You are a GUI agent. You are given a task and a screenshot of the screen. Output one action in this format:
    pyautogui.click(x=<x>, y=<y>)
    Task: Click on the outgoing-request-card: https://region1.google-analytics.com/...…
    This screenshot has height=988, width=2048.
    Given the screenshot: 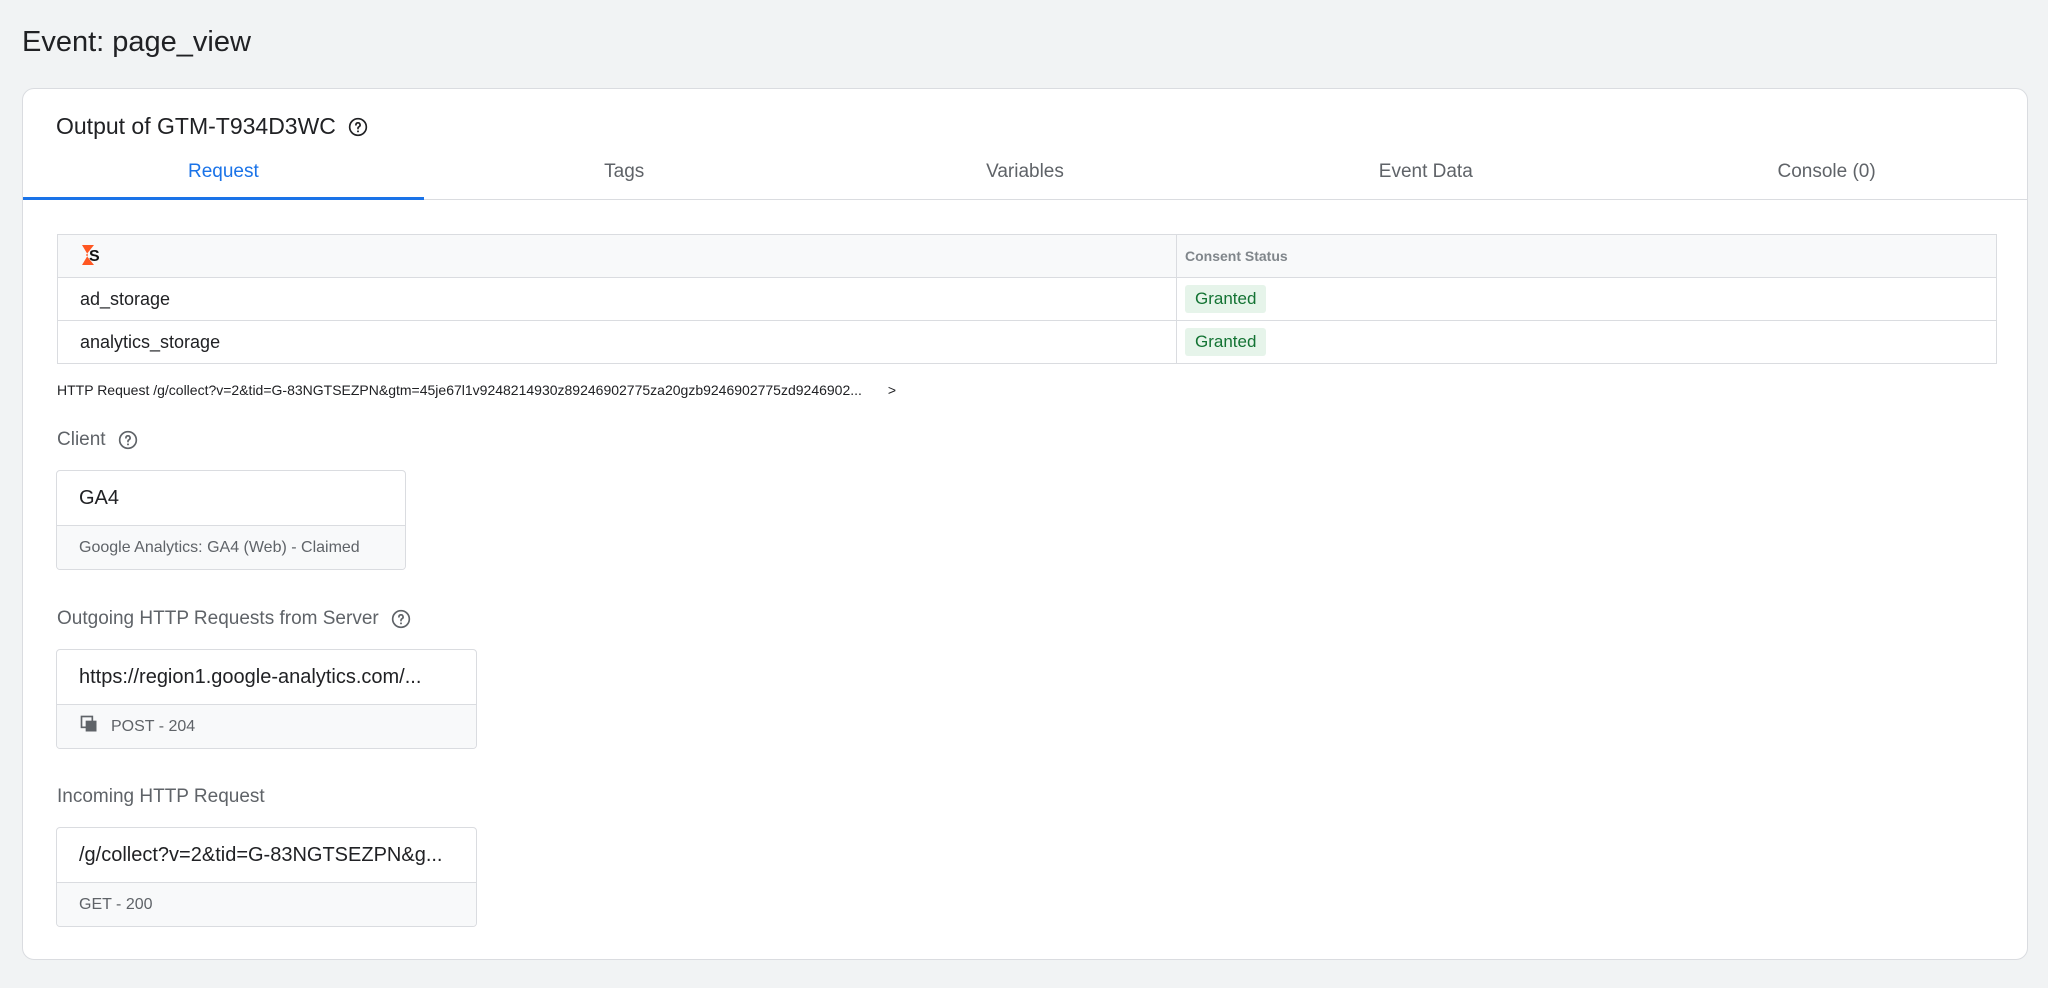 What is the action you would take?
    pyautogui.click(x=266, y=699)
    